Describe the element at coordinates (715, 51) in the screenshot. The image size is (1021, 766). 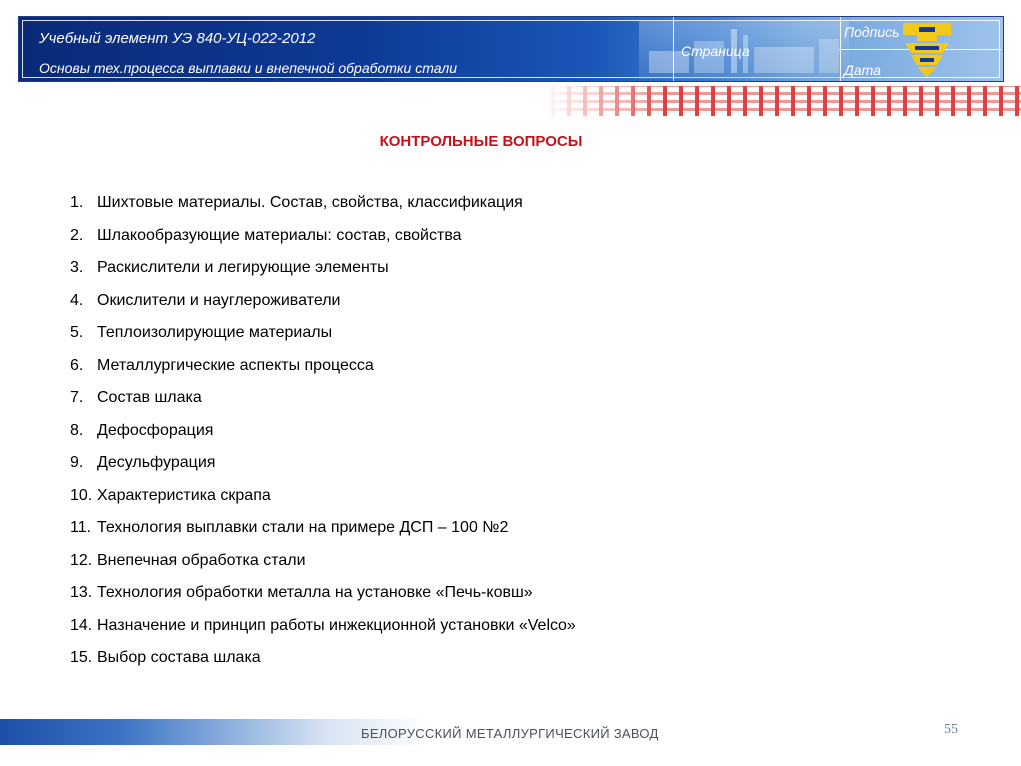
I see `page-label: Страница` at that location.